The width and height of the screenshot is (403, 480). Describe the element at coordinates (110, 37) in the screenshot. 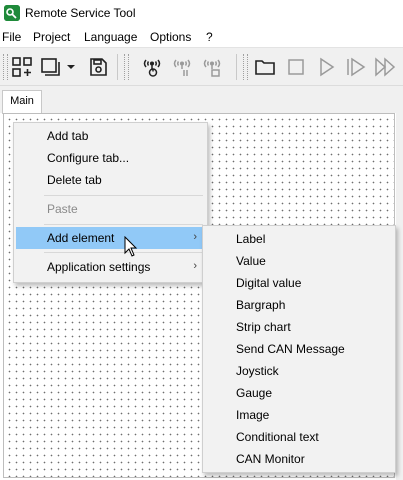

I see `menu-language: Language` at that location.